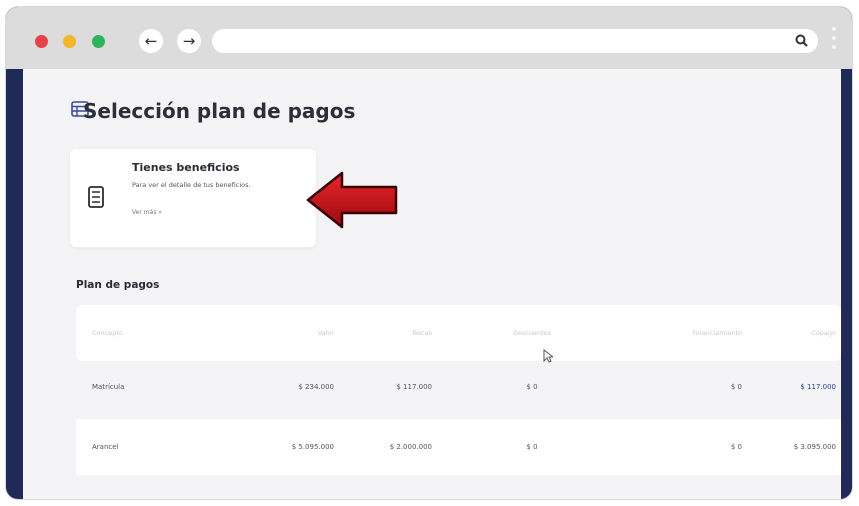  Describe the element at coordinates (717, 333) in the screenshot. I see `column-header: Financiamiento` at that location.